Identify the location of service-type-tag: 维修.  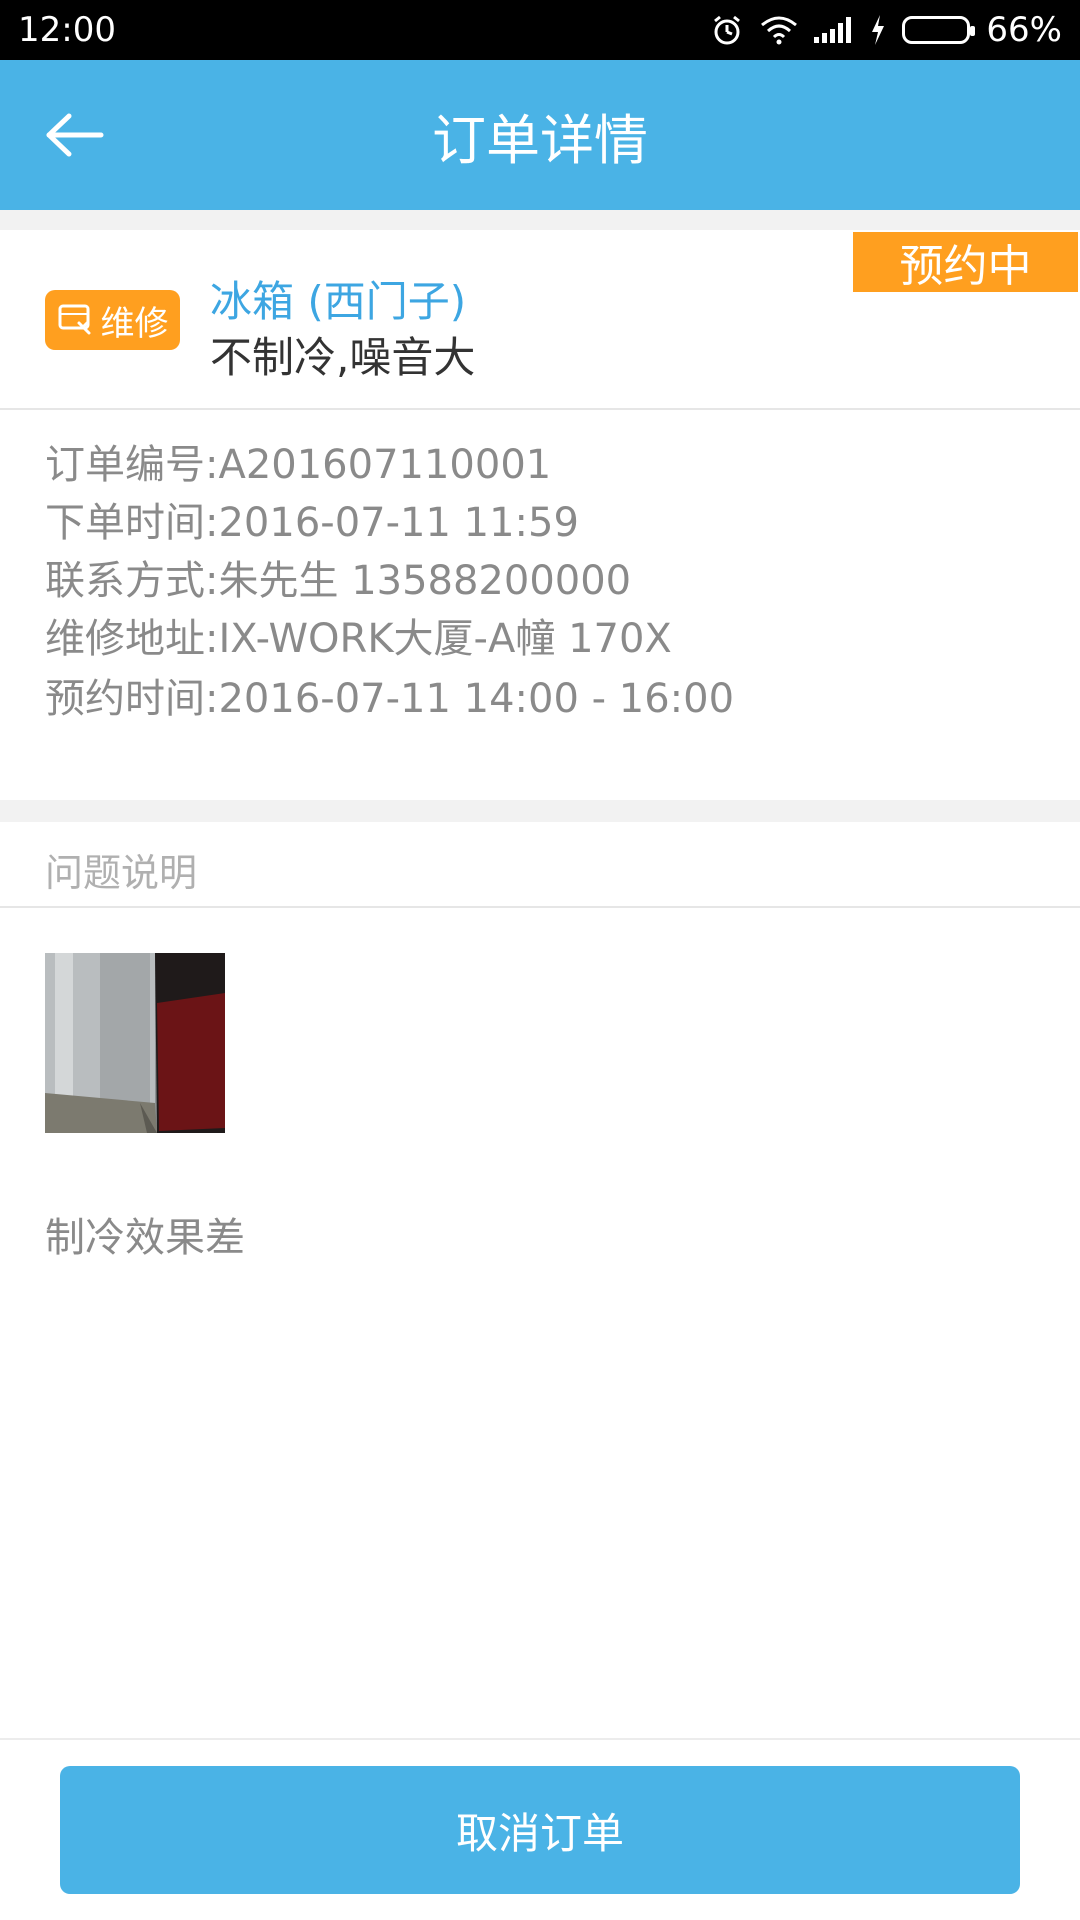
(112, 320).